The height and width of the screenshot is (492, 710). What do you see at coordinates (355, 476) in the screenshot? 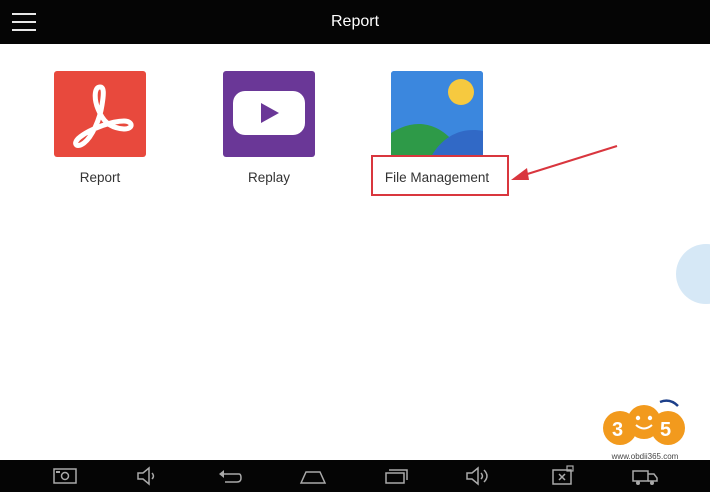
I see `bottom-nav-bar` at bounding box center [355, 476].